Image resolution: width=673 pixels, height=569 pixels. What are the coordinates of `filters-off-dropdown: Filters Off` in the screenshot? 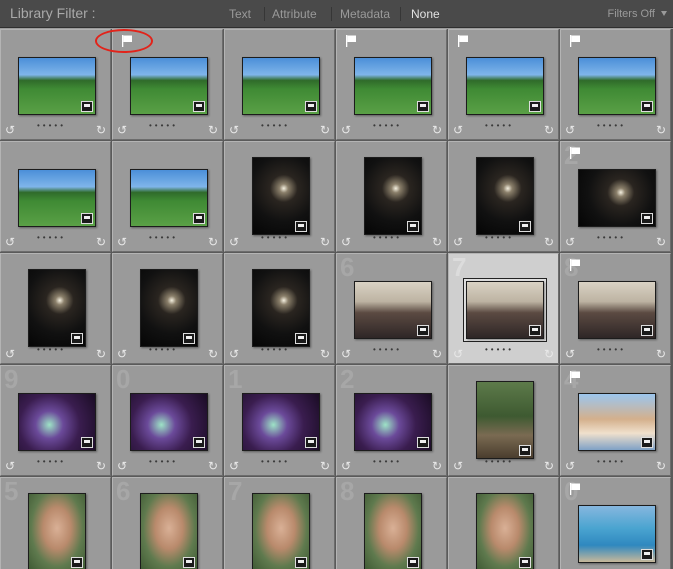 It's located at (631, 14).